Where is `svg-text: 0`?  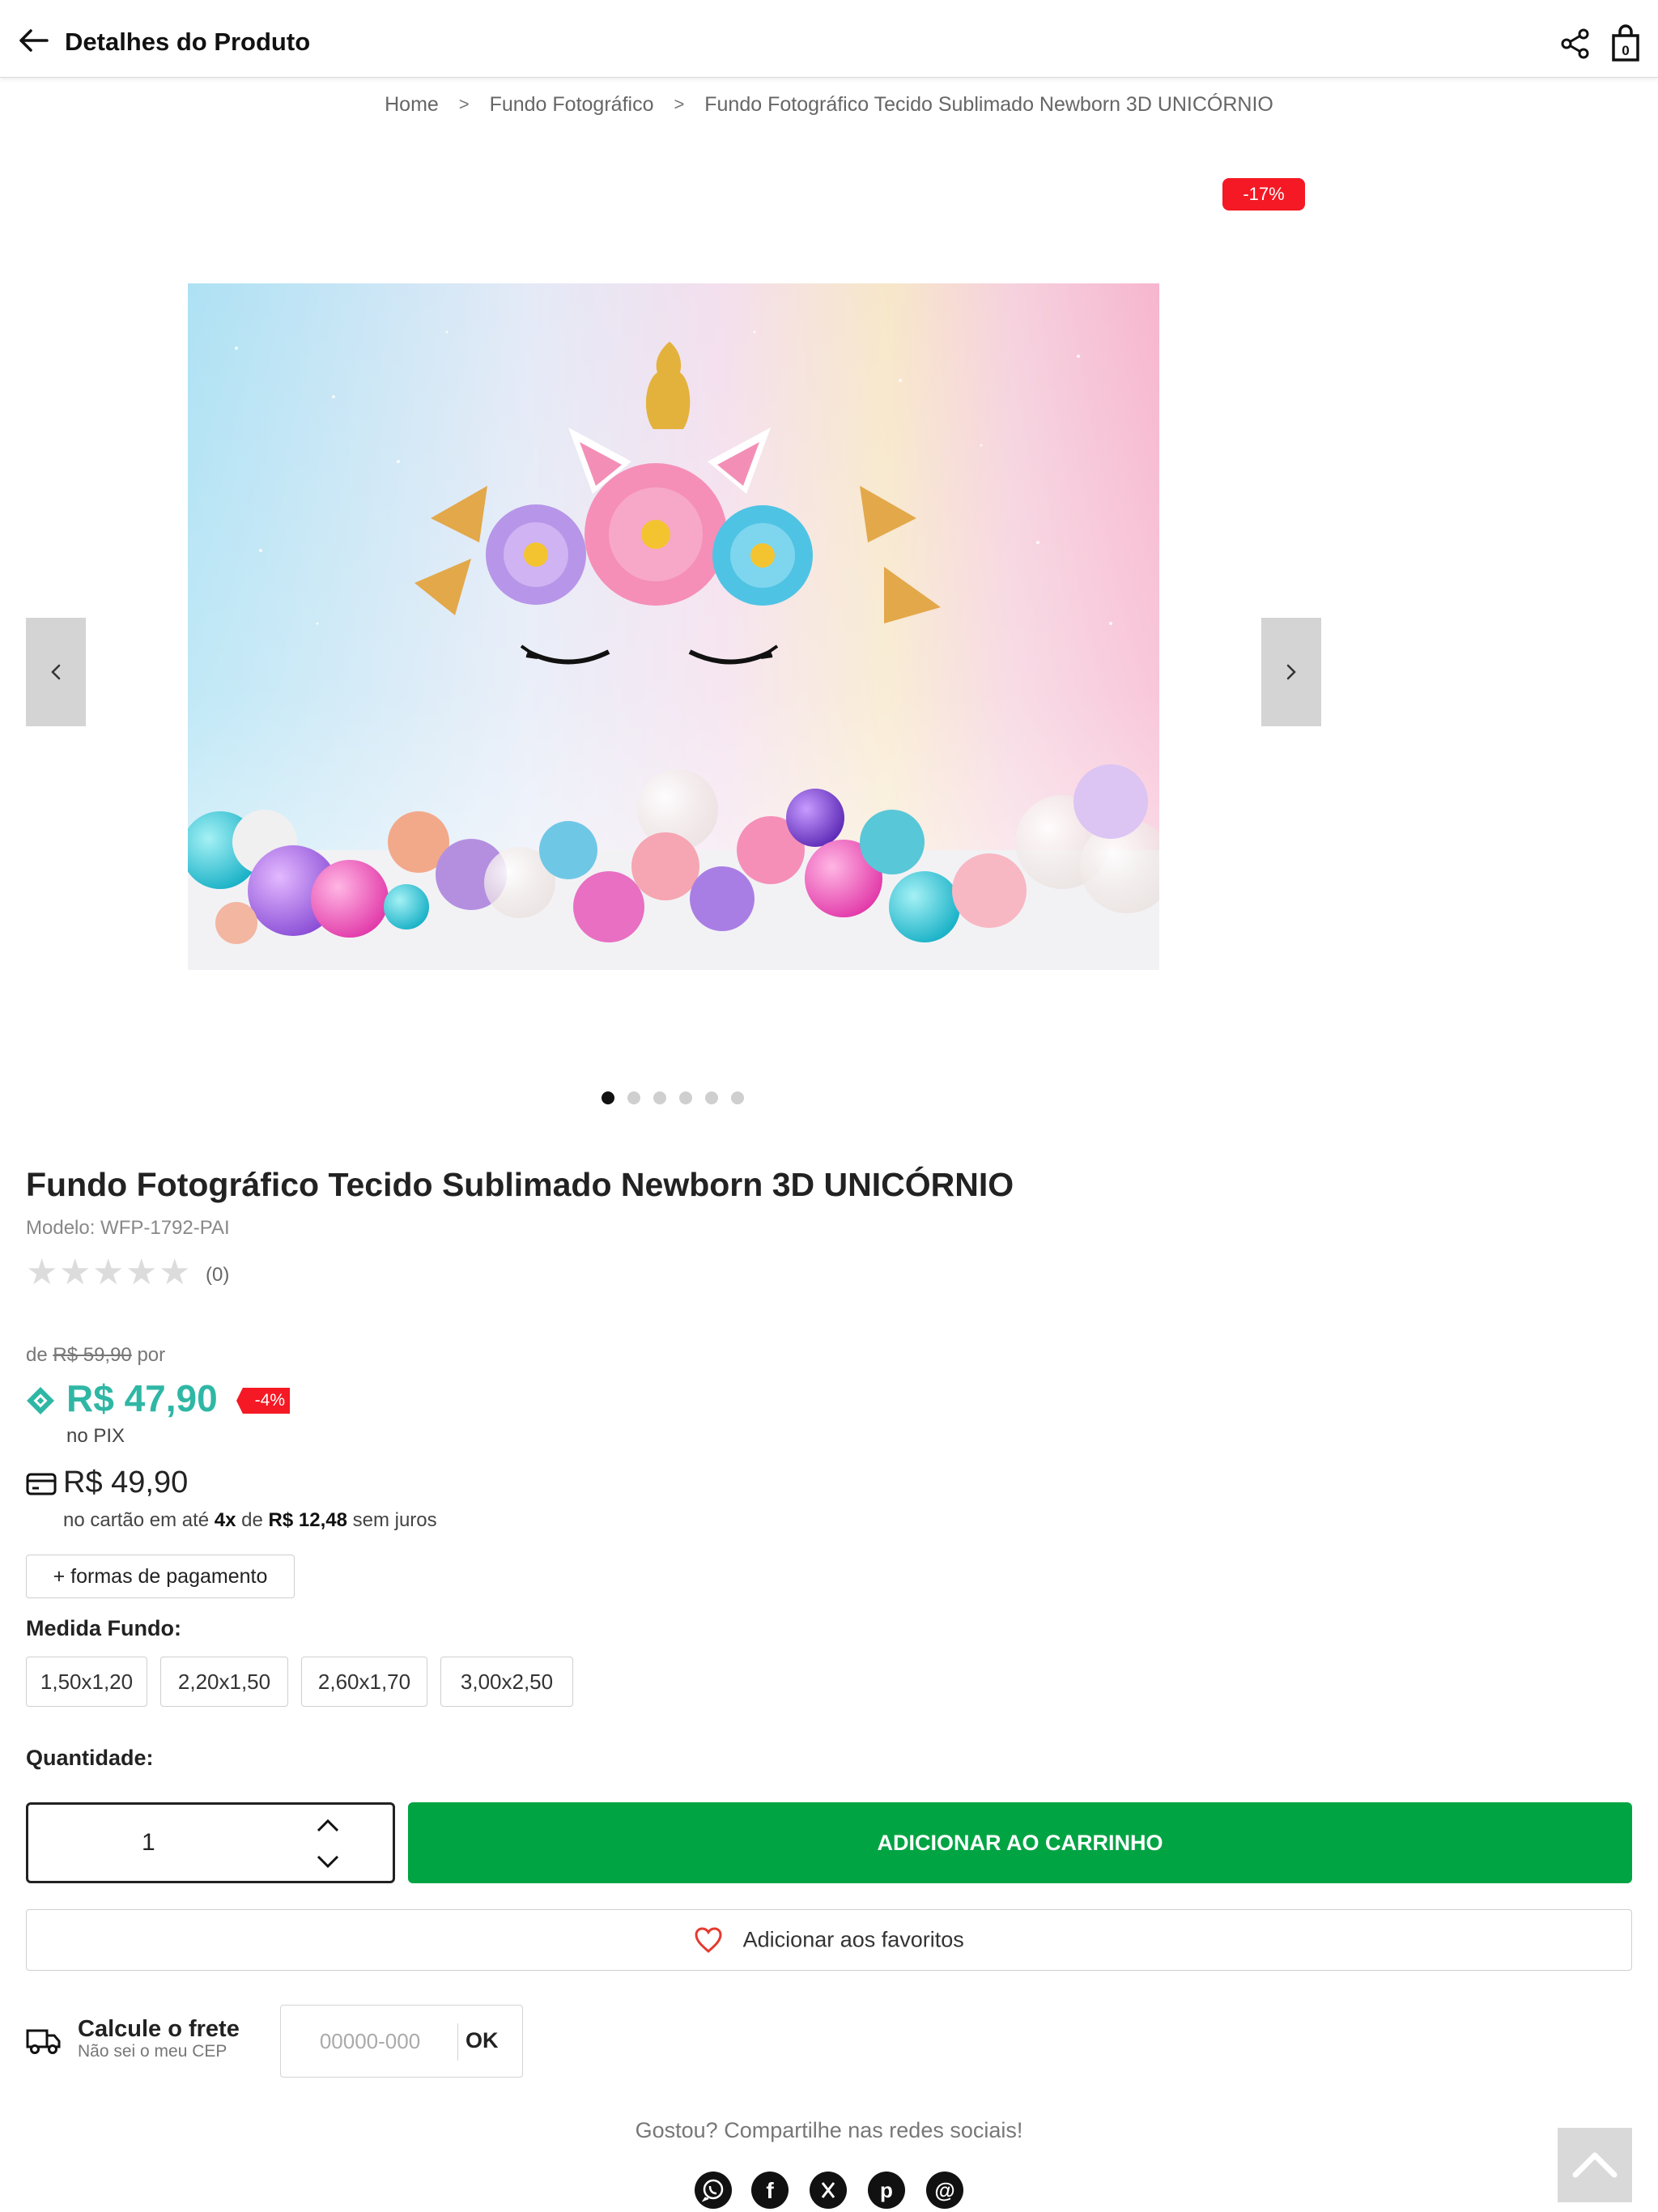 svg-text: 0 is located at coordinates (1625, 50).